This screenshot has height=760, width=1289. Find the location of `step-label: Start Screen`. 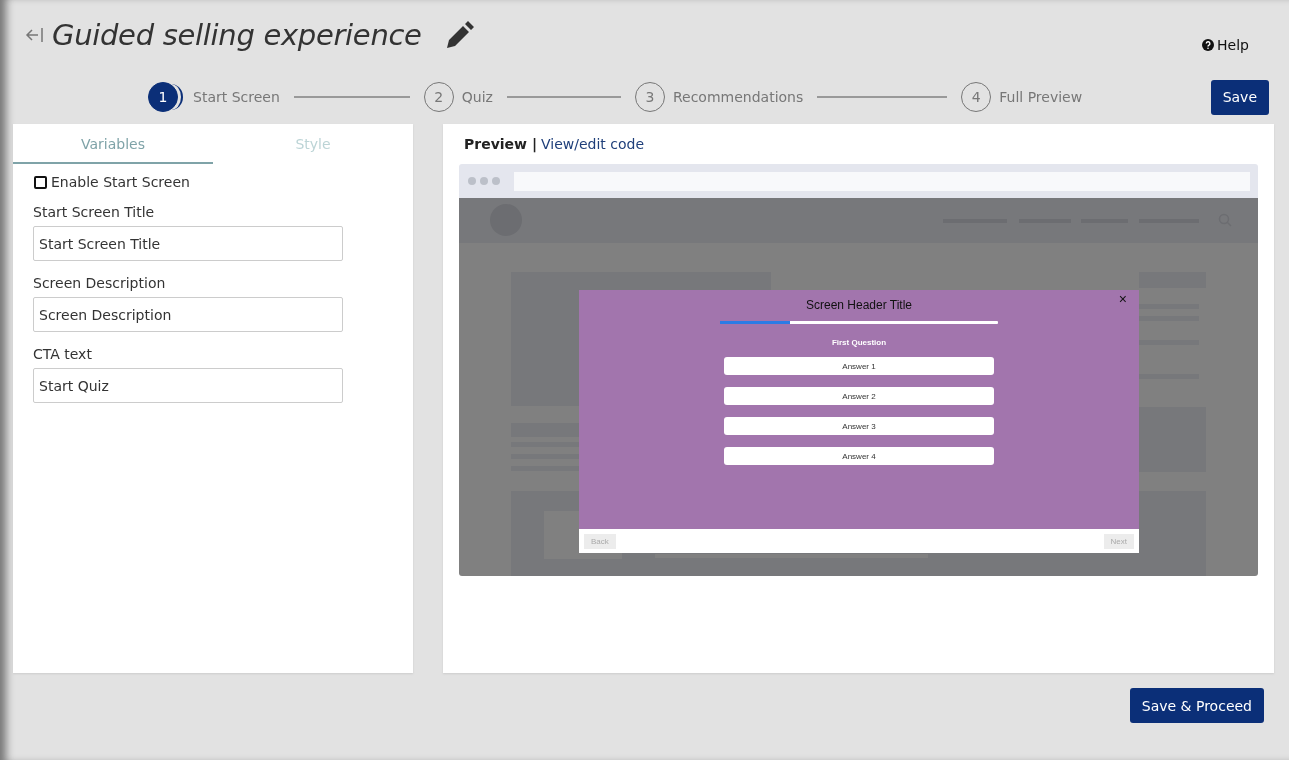

step-label: Start Screen is located at coordinates (236, 97).